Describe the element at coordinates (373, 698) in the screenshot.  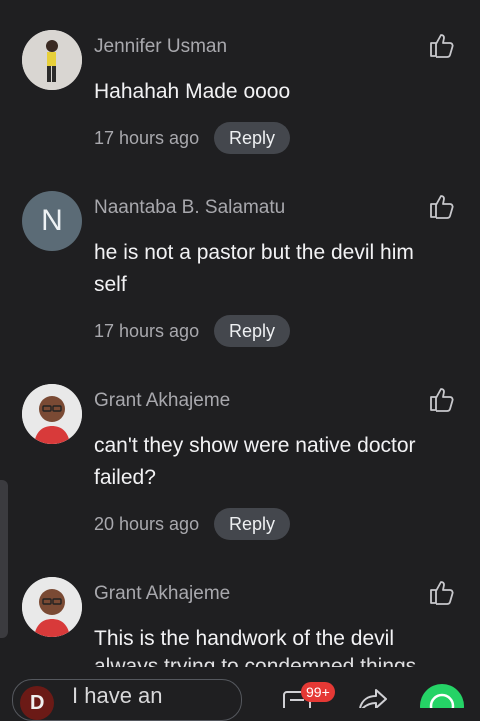
I see `share-icon` at that location.